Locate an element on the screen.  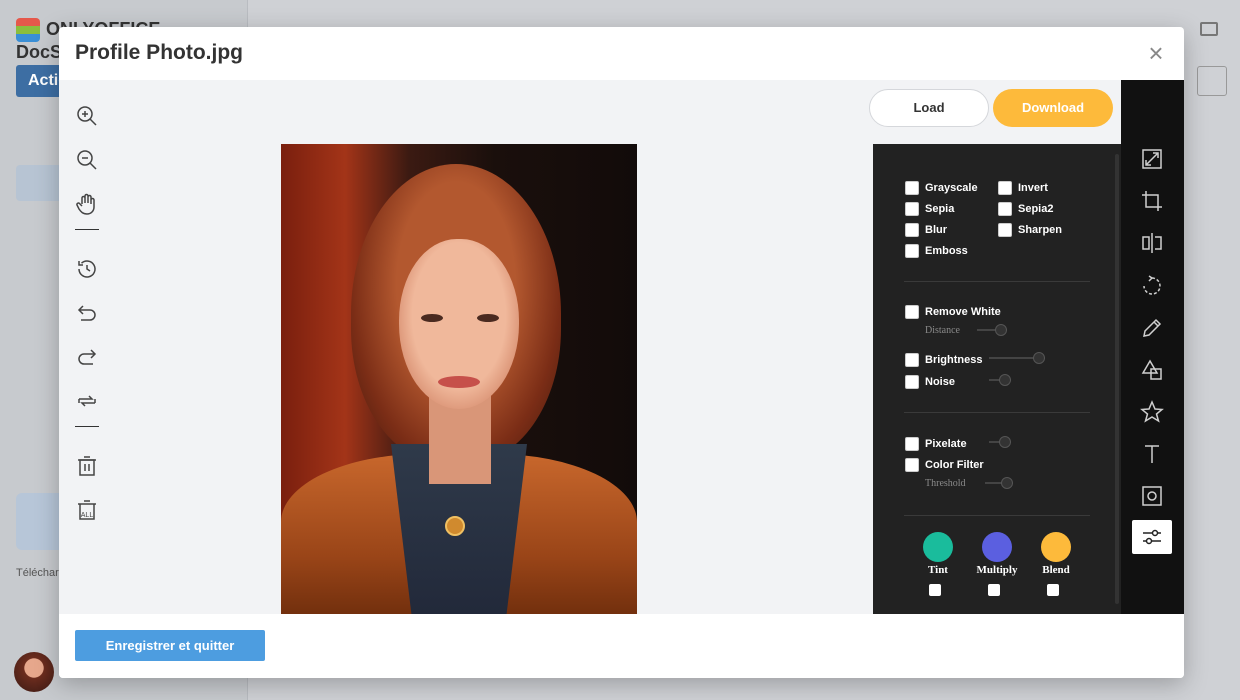
filter-invert: Invert is located at coordinates (1023, 188).